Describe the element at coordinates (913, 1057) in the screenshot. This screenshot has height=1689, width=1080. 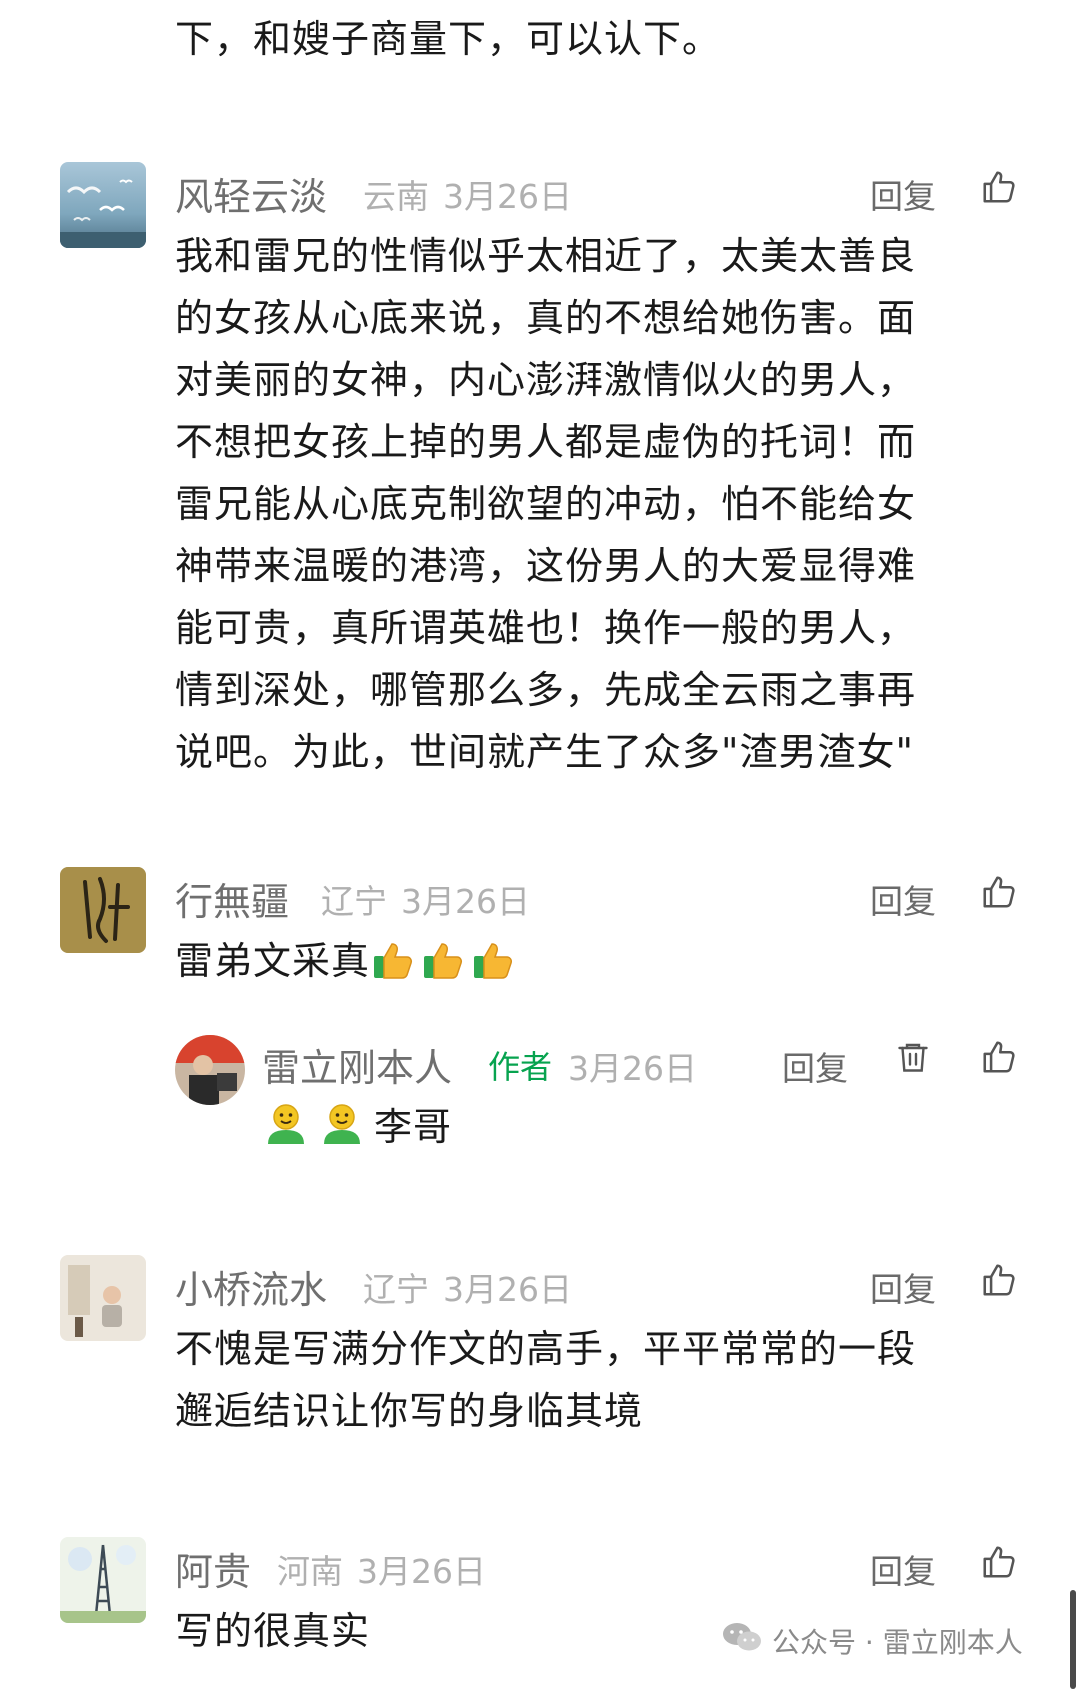
I see `trash-icon` at that location.